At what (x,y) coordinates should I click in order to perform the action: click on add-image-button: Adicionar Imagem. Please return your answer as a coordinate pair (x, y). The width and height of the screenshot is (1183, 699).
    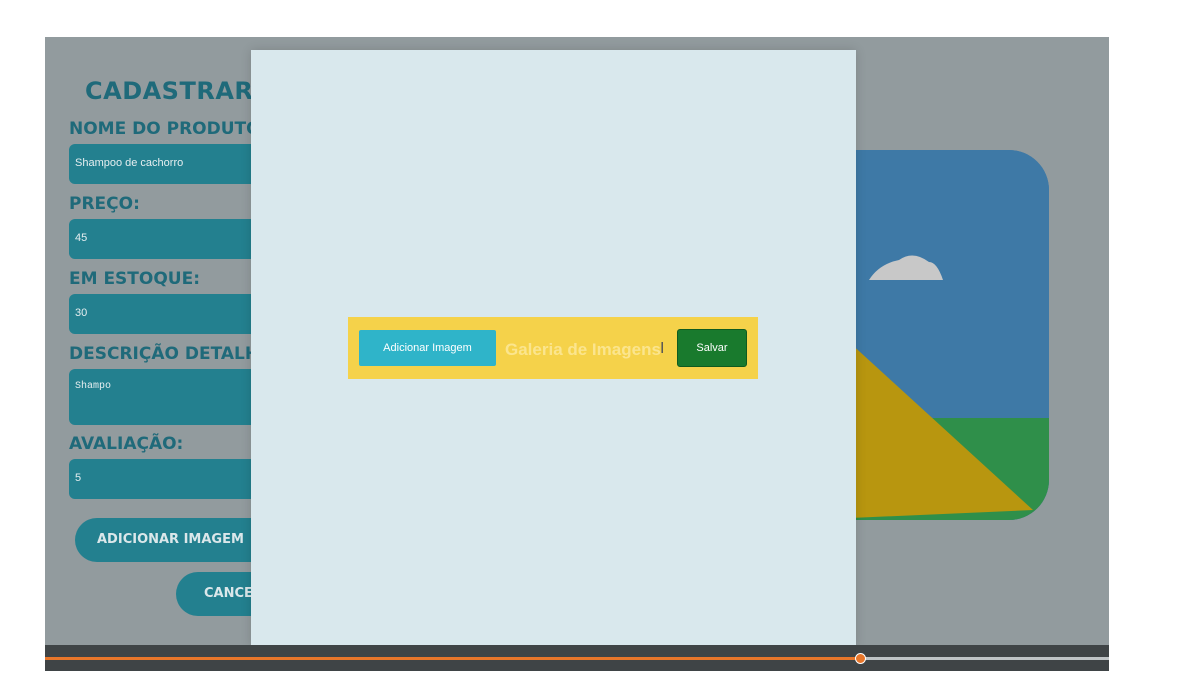
    Looking at the image, I should click on (427, 348).